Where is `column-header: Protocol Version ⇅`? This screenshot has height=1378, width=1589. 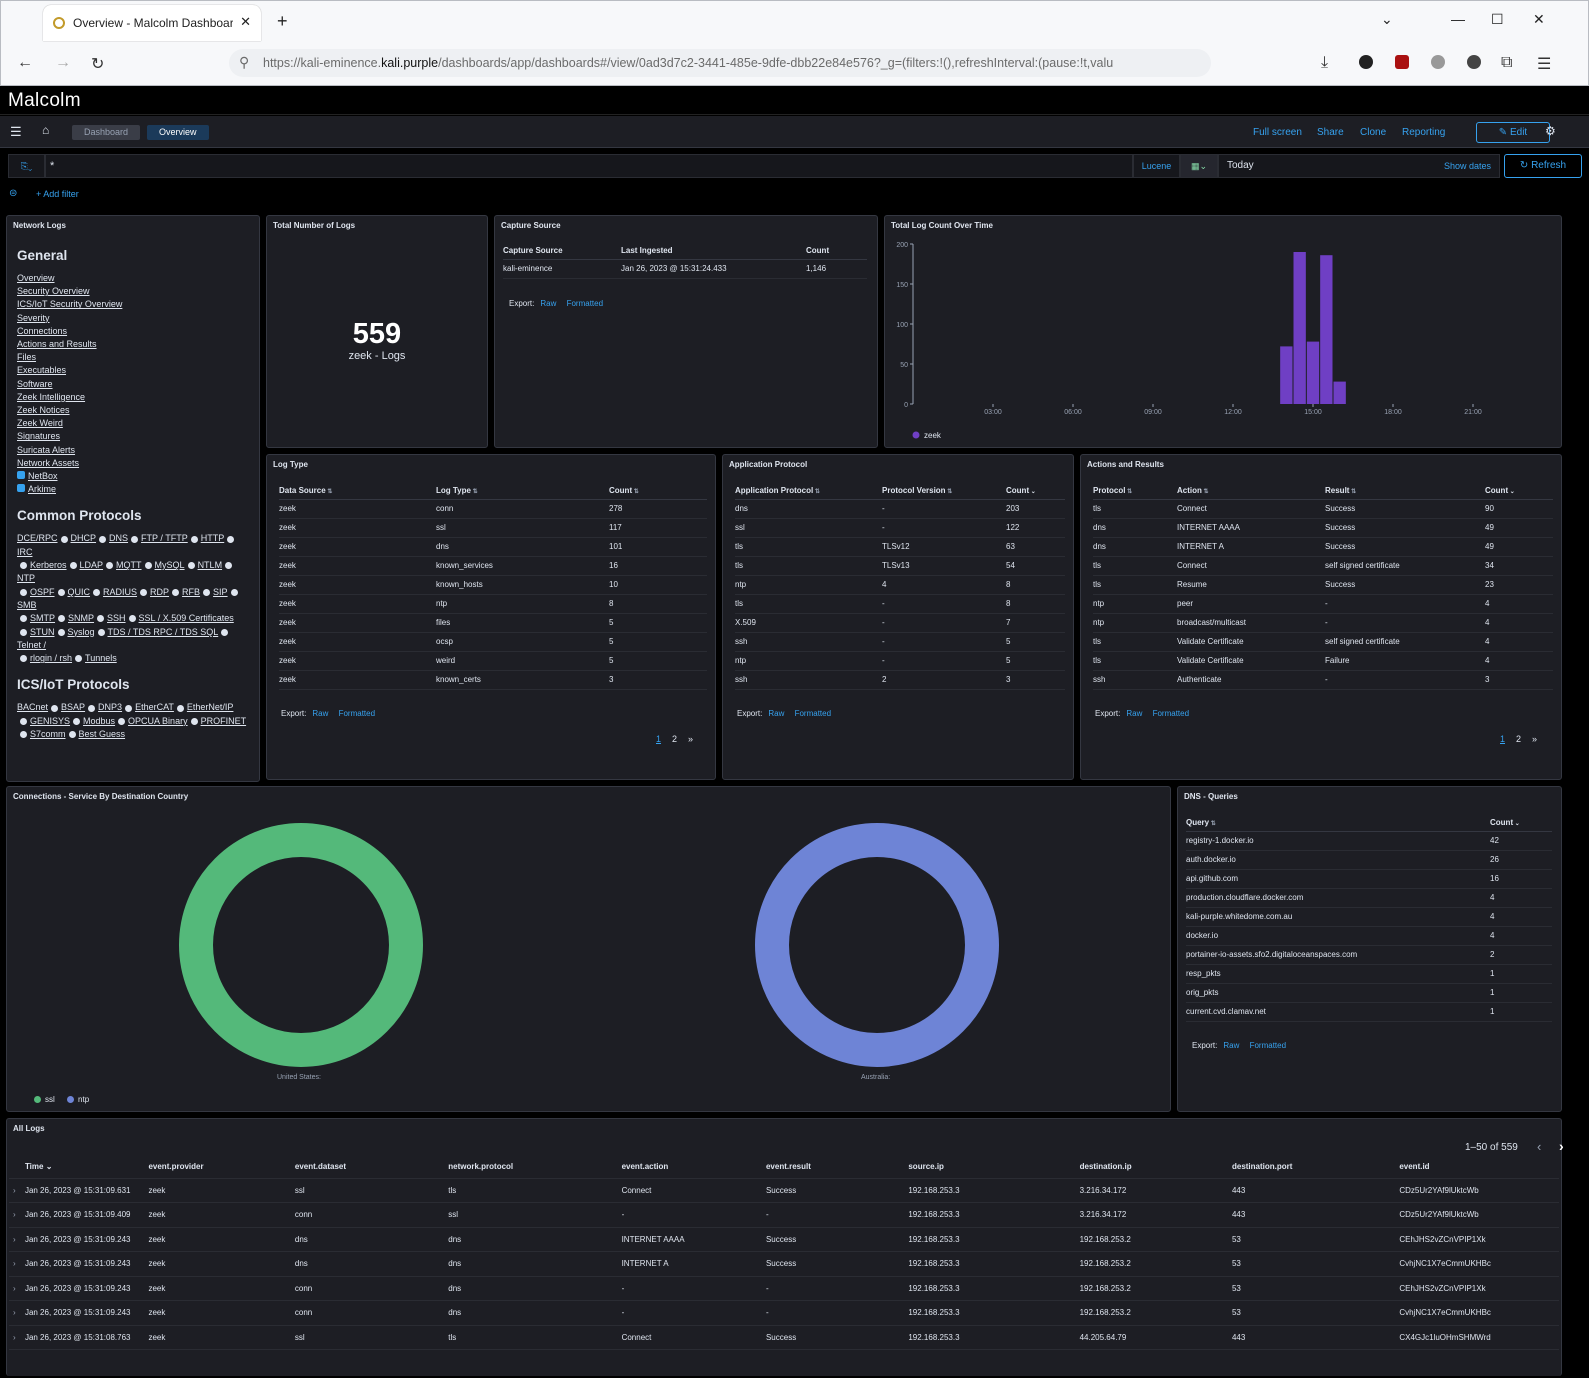
column-header: Protocol Version ⇅ is located at coordinates (944, 491).